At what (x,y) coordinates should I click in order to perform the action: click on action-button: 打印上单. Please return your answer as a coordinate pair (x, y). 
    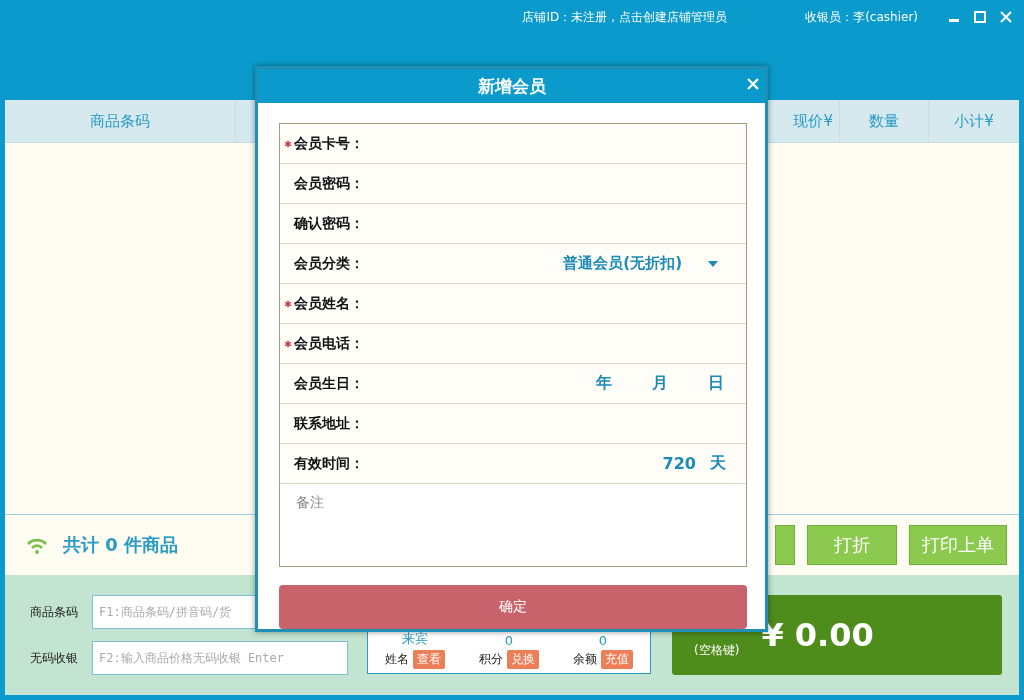
    Looking at the image, I should click on (958, 545).